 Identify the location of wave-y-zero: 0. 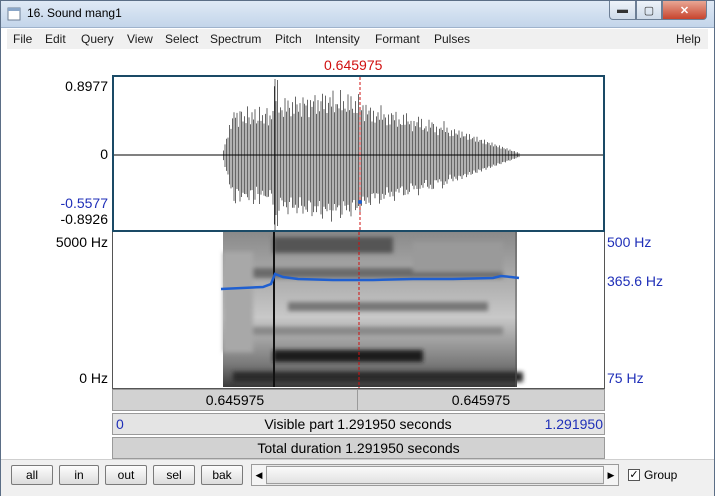
(104, 154).